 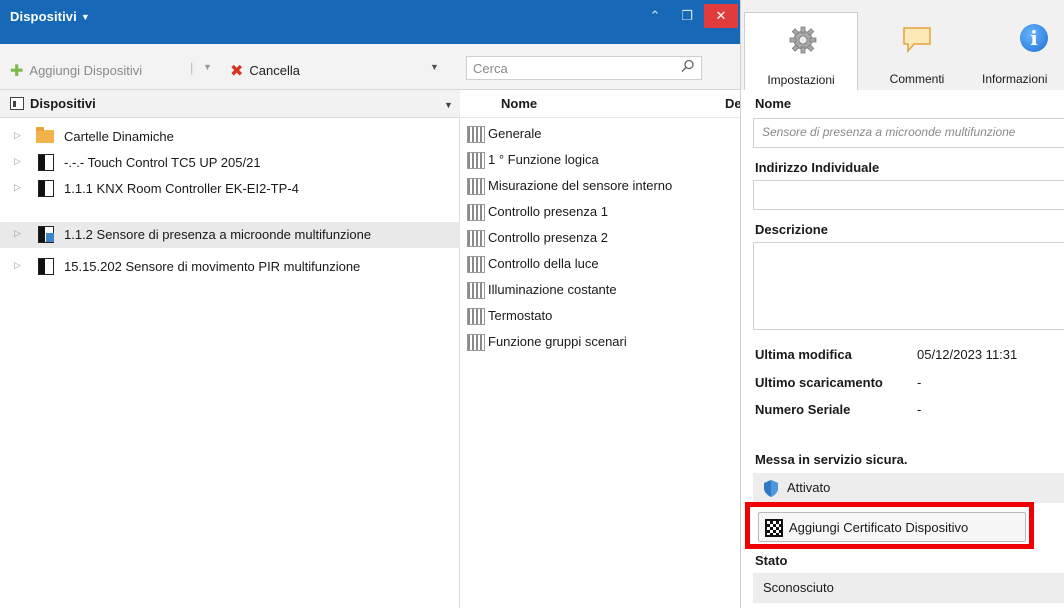 What do you see at coordinates (919, 382) in the screenshot?
I see `last-download-value: -` at bounding box center [919, 382].